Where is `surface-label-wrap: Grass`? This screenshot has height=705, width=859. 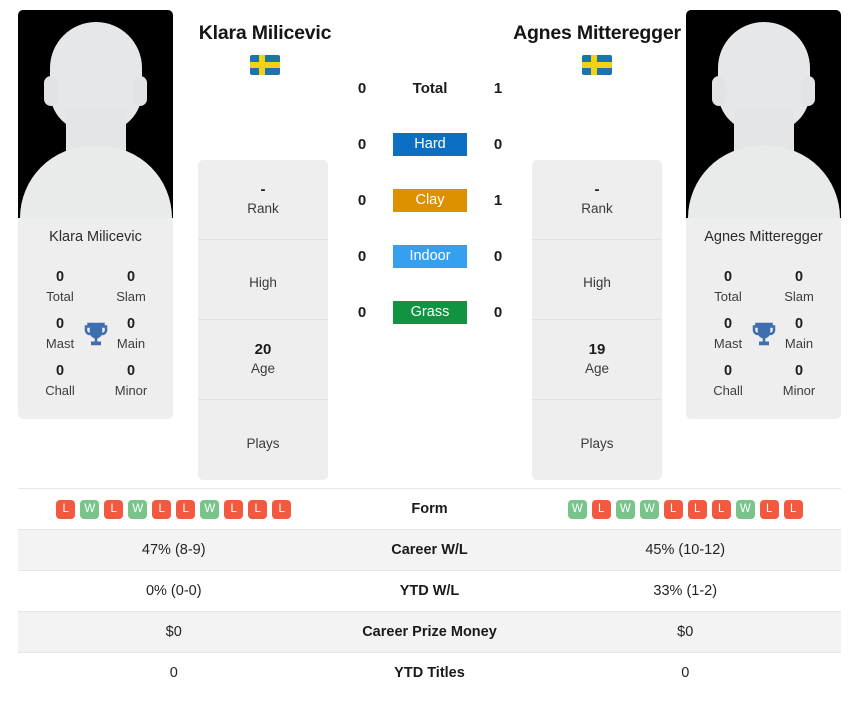 surface-label-wrap: Grass is located at coordinates (430, 312).